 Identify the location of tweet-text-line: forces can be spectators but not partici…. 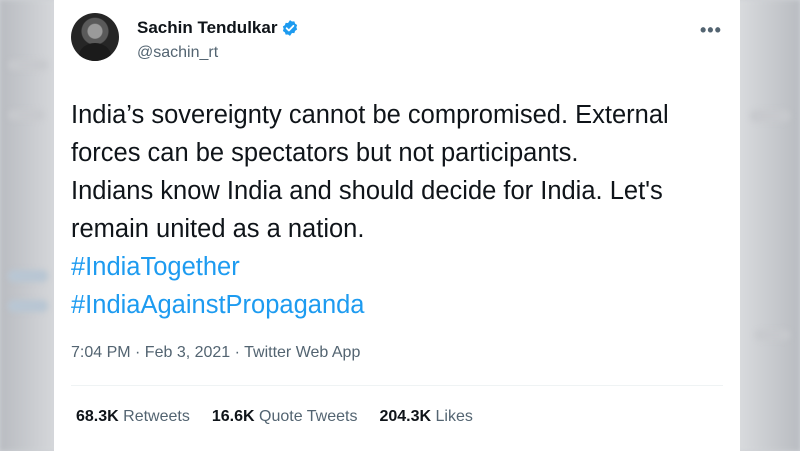
(325, 153).